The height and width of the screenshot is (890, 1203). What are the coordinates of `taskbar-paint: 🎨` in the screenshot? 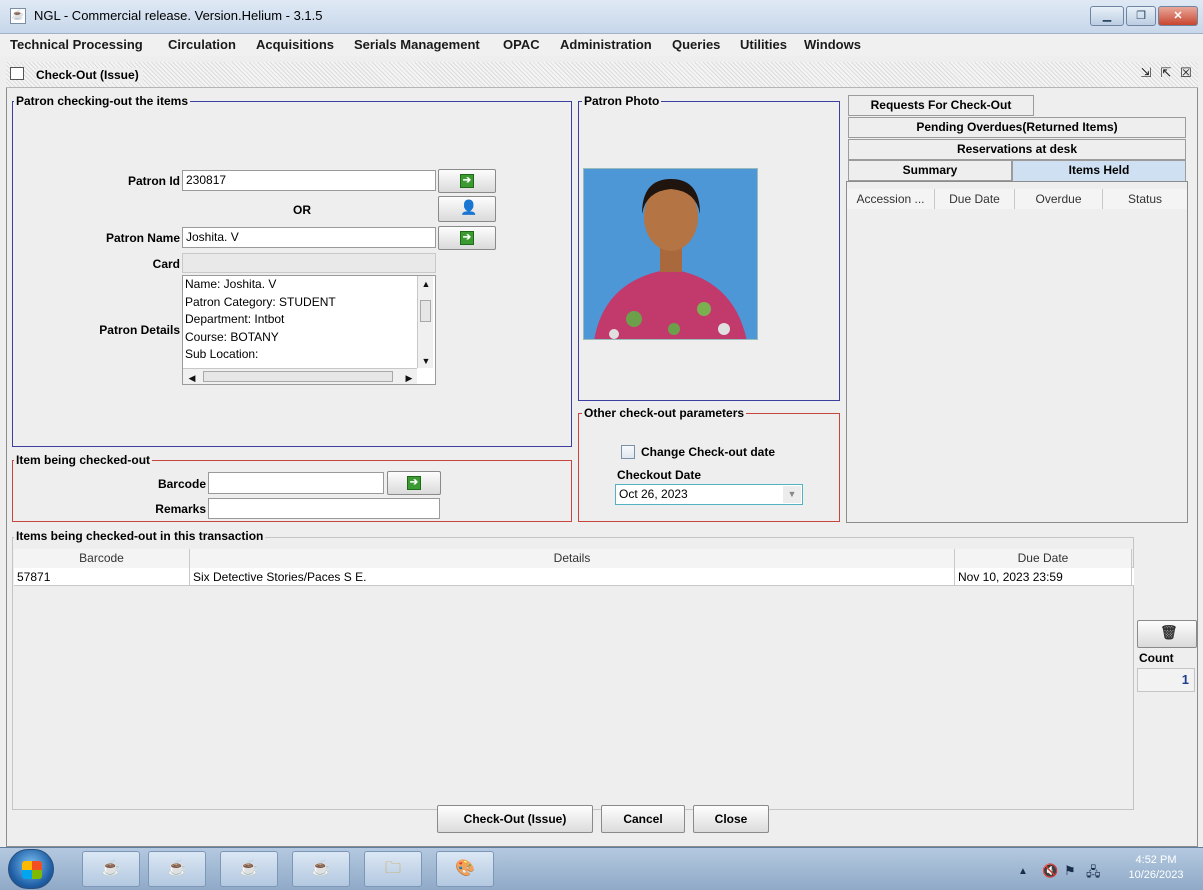 It's located at (465, 869).